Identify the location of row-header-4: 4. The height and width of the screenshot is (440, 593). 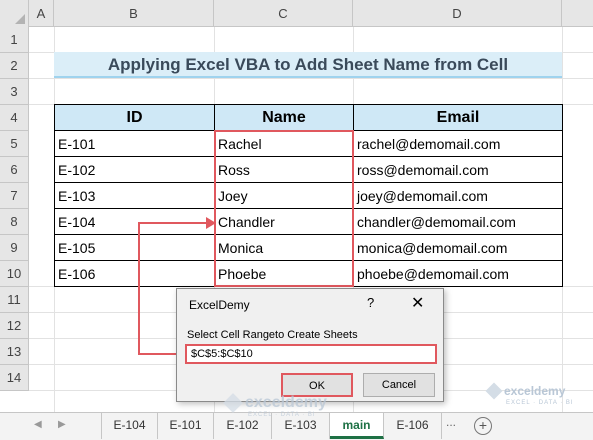
(14, 118).